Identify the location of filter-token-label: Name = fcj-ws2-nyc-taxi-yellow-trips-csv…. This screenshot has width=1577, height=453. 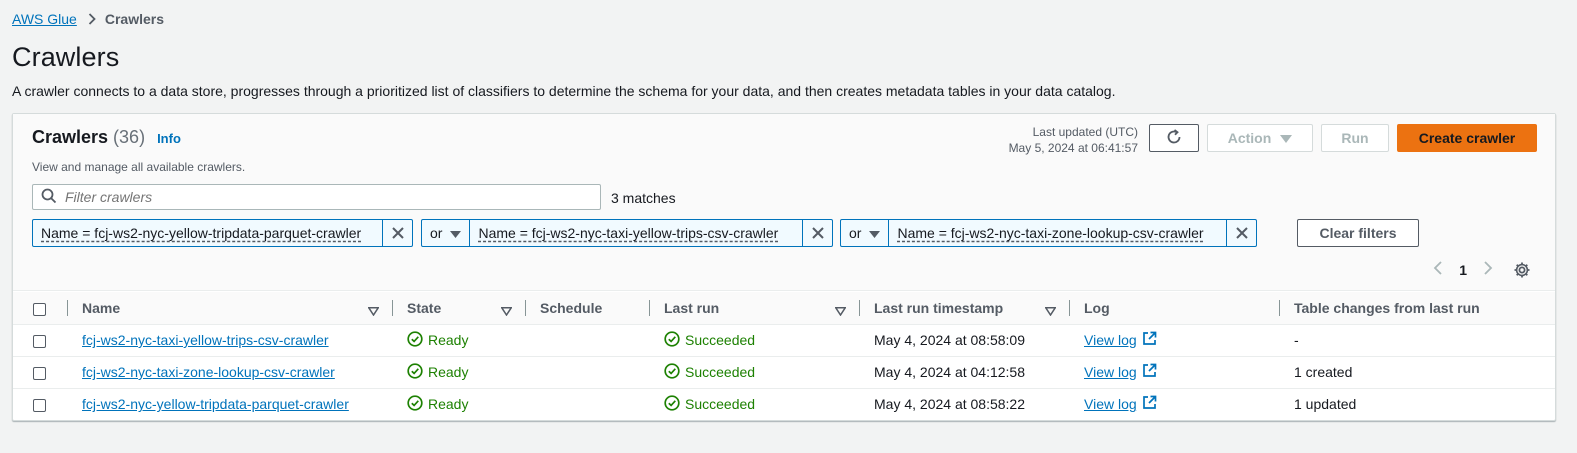
(628, 233).